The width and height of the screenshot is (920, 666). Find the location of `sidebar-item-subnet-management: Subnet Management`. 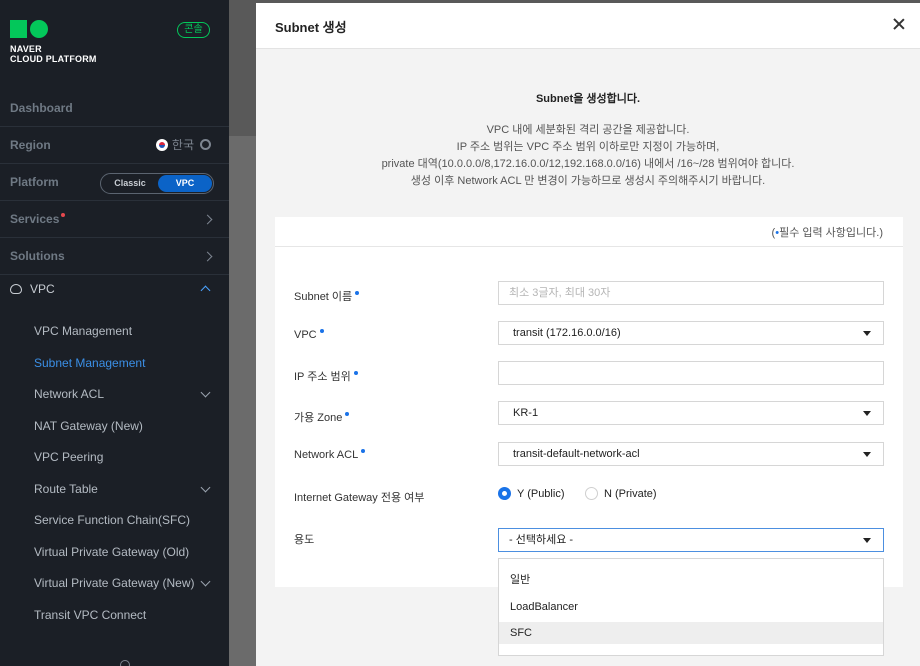

sidebar-item-subnet-management: Subnet Management is located at coordinates (131, 363).